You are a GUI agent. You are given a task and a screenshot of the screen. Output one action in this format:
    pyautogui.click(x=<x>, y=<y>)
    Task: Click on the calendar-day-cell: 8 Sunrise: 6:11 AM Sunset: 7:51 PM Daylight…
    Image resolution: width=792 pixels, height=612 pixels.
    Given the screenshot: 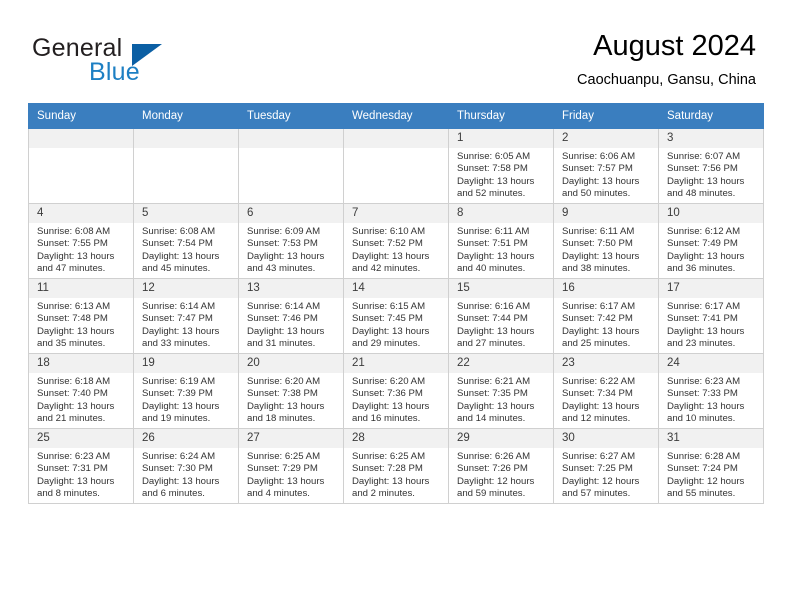 What is the action you would take?
    pyautogui.click(x=501, y=241)
    